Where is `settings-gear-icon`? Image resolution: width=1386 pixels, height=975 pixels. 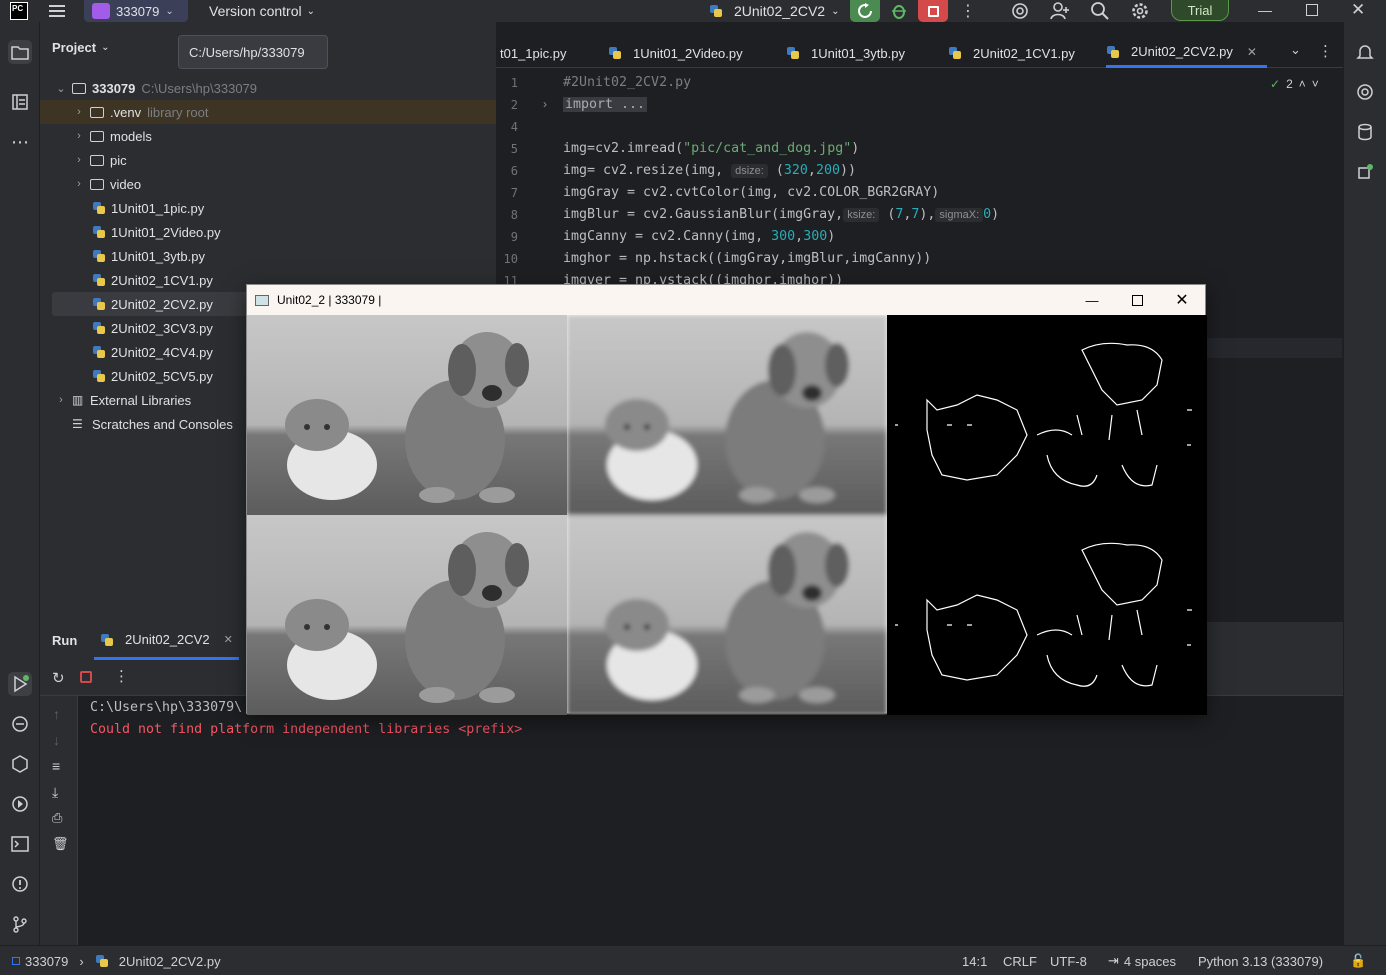 settings-gear-icon is located at coordinates (1140, 11).